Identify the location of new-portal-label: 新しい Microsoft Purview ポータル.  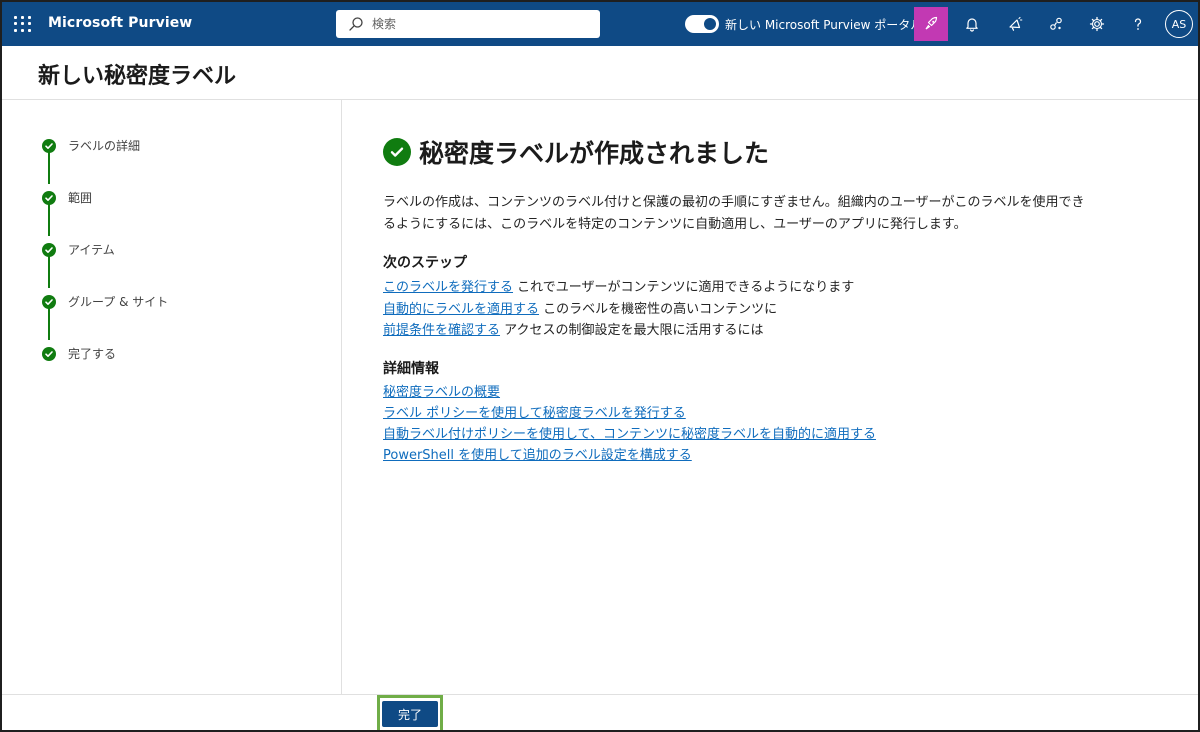
(824, 24).